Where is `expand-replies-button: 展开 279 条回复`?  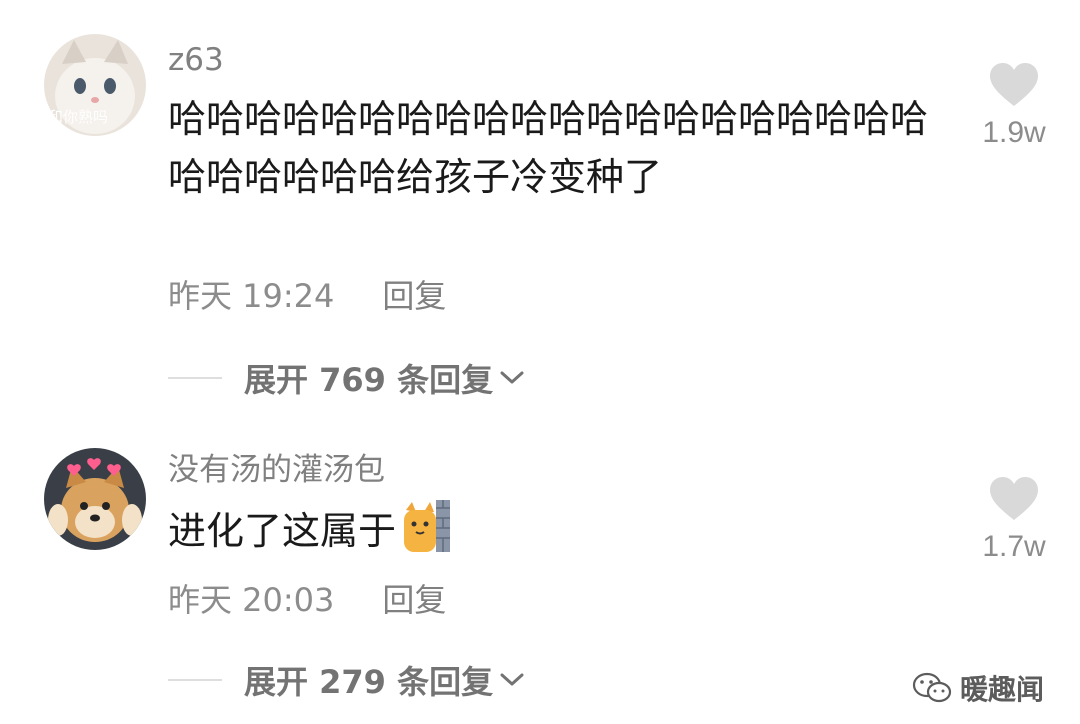 expand-replies-button: 展开 279 条回复 is located at coordinates (346, 680).